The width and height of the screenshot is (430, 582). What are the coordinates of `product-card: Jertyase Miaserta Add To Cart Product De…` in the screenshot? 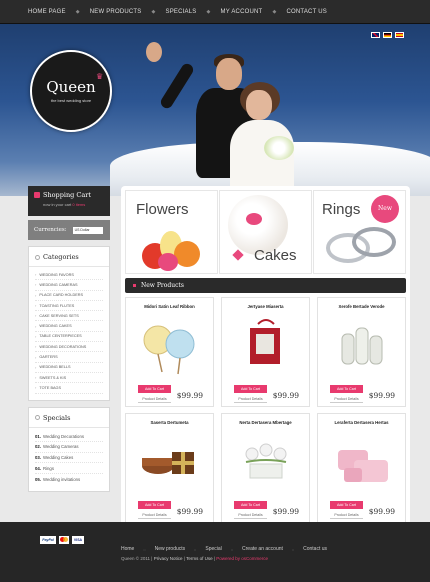 It's located at (265, 352).